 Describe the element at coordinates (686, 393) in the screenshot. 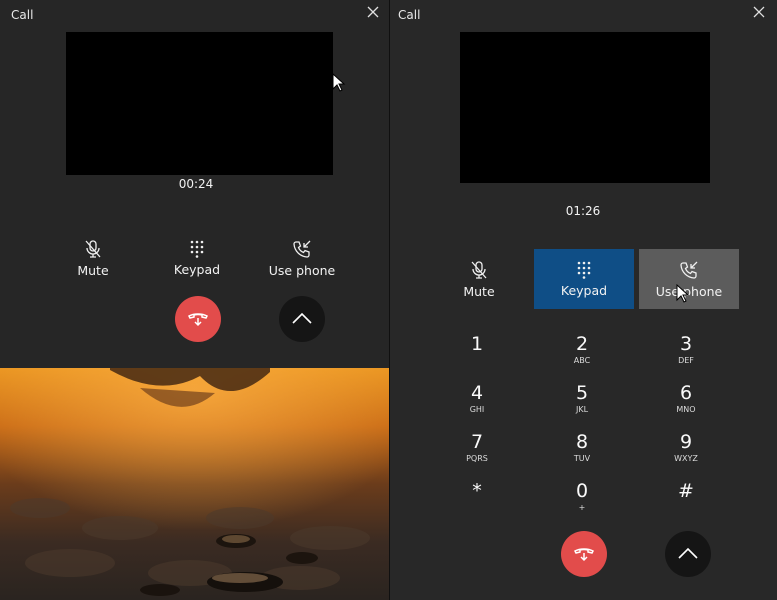

I see `dial-key-digit: 6` at that location.